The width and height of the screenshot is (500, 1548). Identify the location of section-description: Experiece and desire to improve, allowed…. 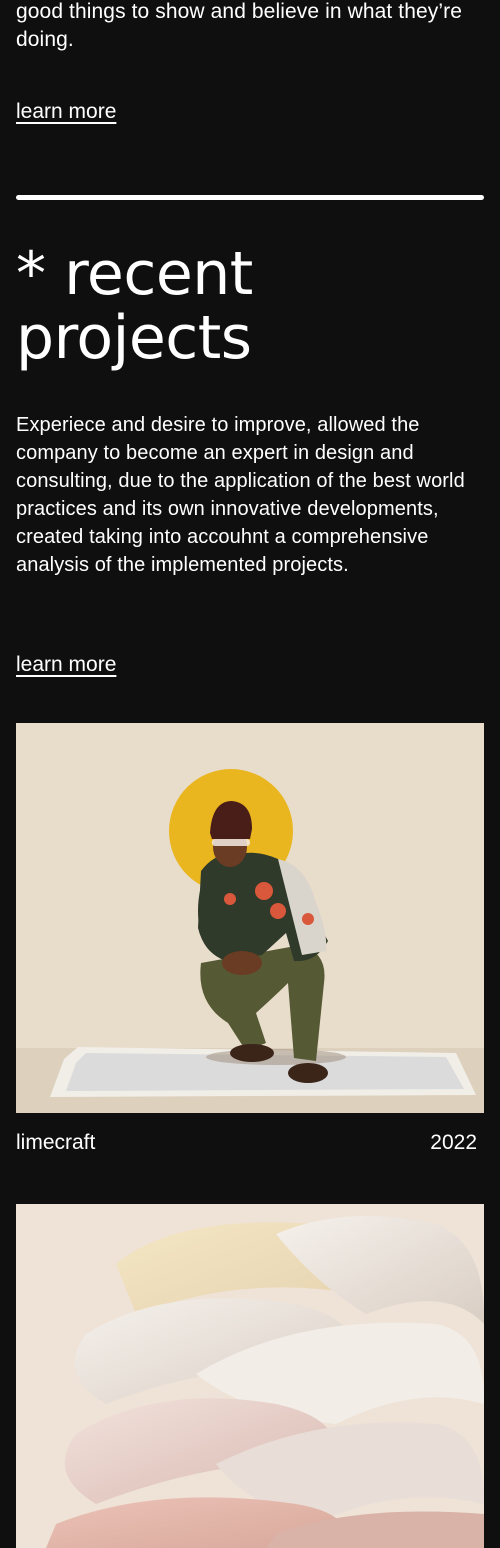
(240, 495).